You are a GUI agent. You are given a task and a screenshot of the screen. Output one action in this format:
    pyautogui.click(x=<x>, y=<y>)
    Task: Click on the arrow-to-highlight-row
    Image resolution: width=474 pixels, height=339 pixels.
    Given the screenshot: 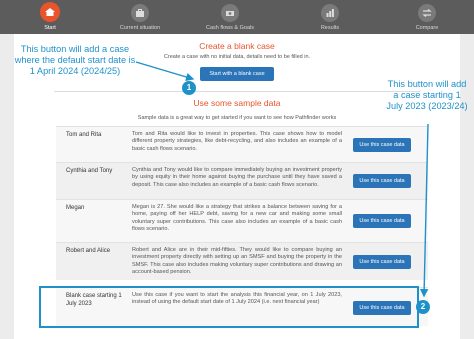 What is the action you would take?
    pyautogui.click(x=424, y=210)
    